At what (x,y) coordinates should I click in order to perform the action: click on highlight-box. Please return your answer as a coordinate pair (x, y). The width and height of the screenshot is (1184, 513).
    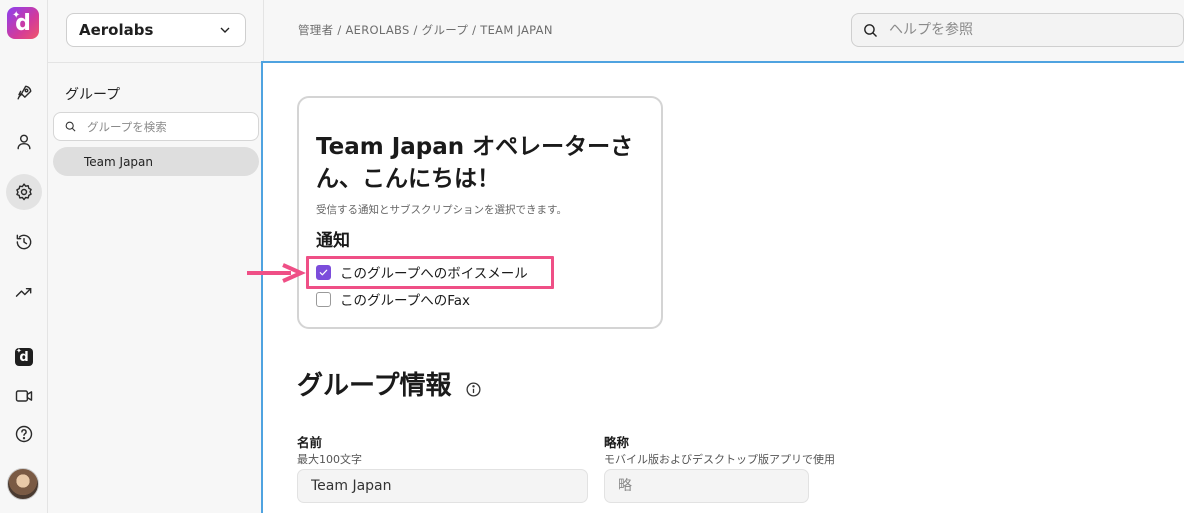
    Looking at the image, I should click on (430, 272).